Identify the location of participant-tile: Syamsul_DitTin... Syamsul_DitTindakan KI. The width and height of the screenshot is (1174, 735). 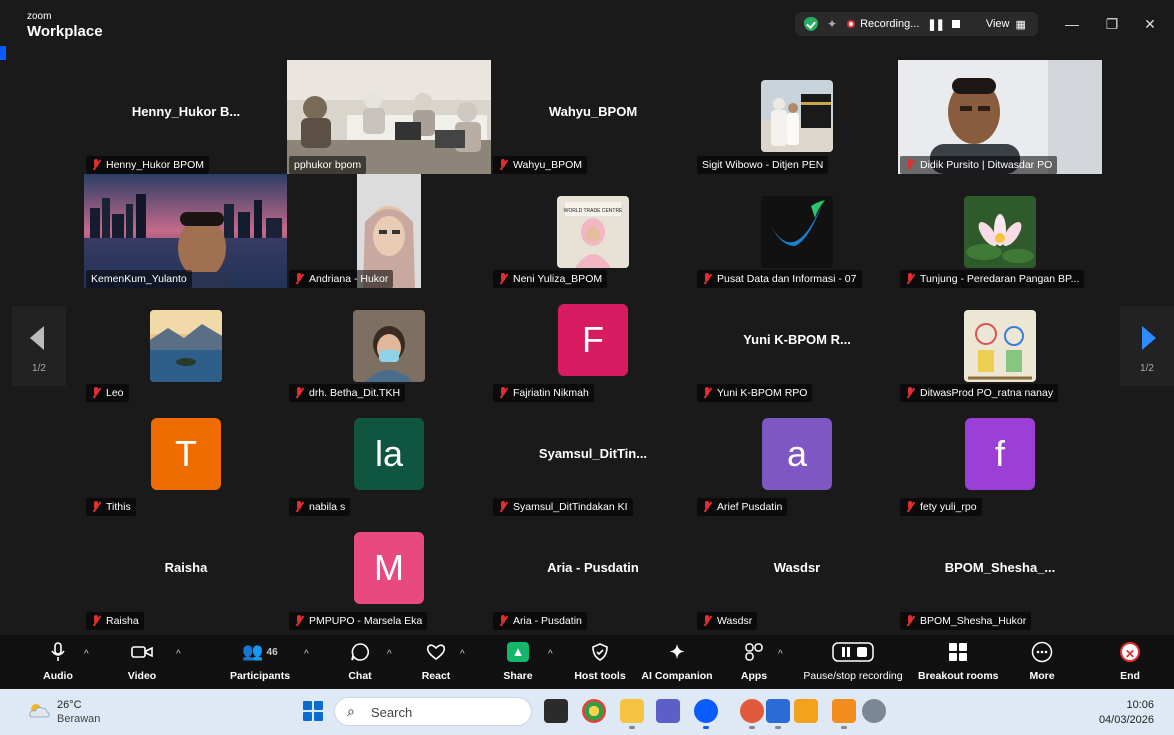
(593, 459).